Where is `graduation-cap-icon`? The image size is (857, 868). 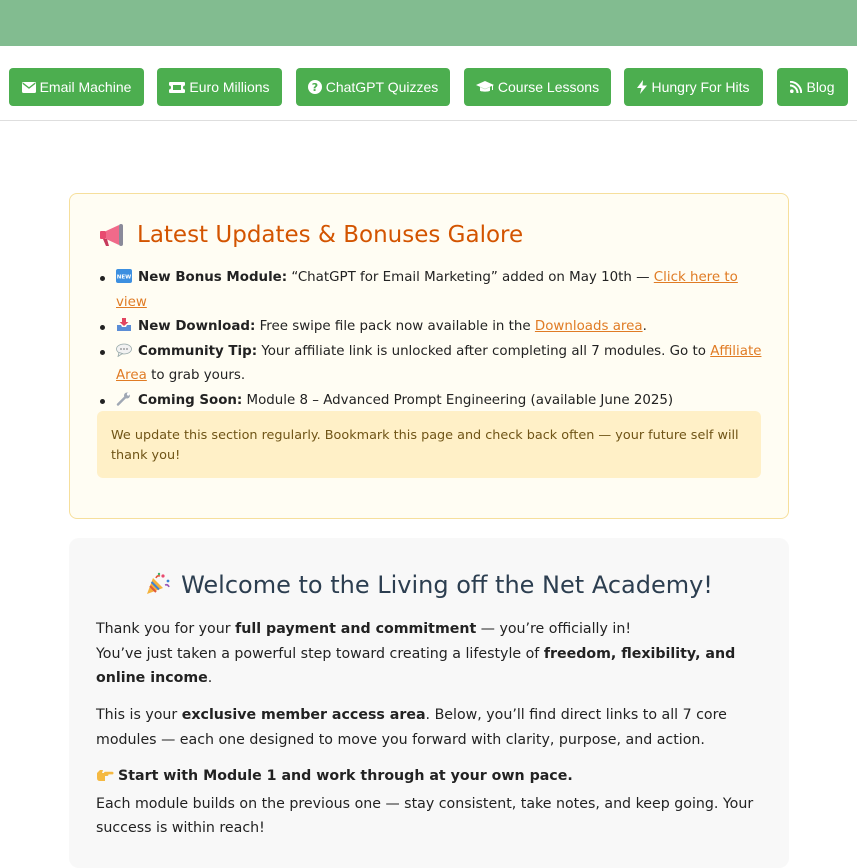
graduation-cap-icon is located at coordinates (484, 87).